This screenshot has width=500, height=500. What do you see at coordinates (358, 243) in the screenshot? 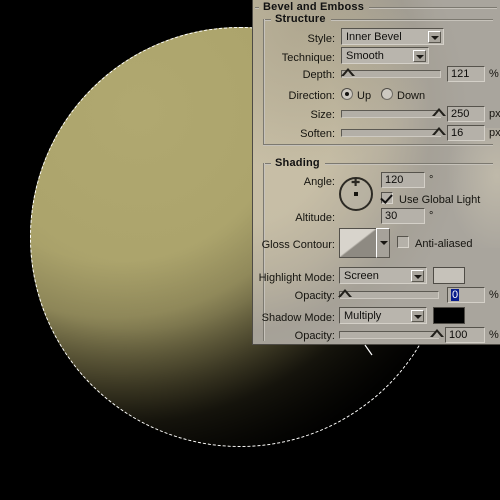
I see `gloss-contour-preview` at bounding box center [358, 243].